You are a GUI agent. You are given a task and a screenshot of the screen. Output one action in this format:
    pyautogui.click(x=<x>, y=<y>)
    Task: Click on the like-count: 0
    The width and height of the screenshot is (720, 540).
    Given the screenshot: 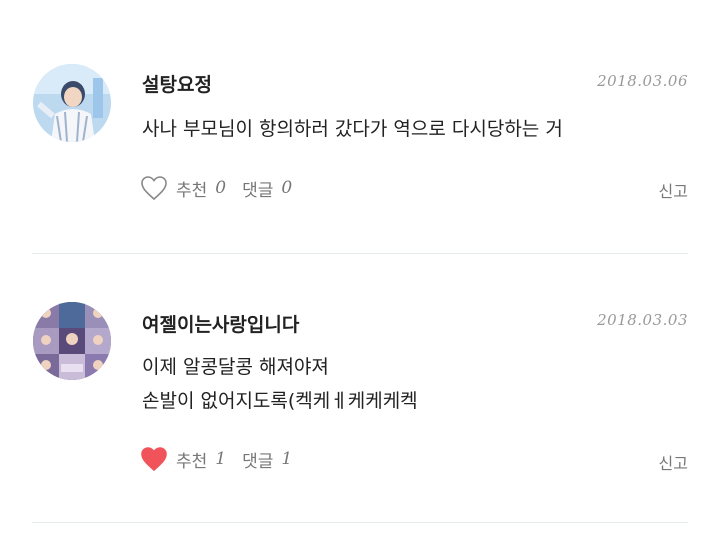 What is the action you would take?
    pyautogui.click(x=221, y=188)
    